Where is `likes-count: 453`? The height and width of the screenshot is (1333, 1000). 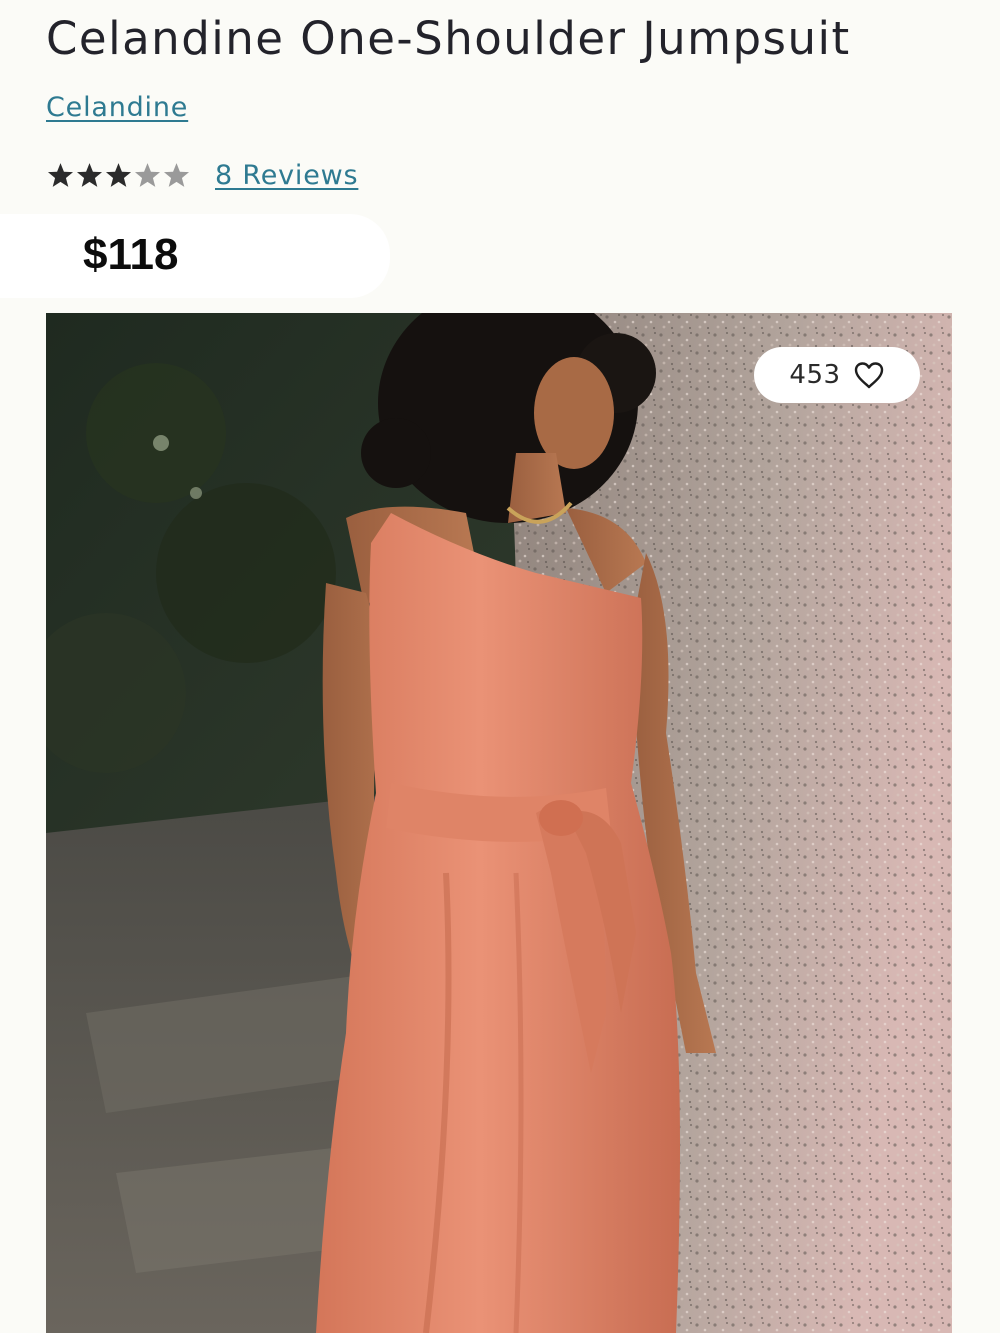
likes-count: 453 is located at coordinates (815, 375).